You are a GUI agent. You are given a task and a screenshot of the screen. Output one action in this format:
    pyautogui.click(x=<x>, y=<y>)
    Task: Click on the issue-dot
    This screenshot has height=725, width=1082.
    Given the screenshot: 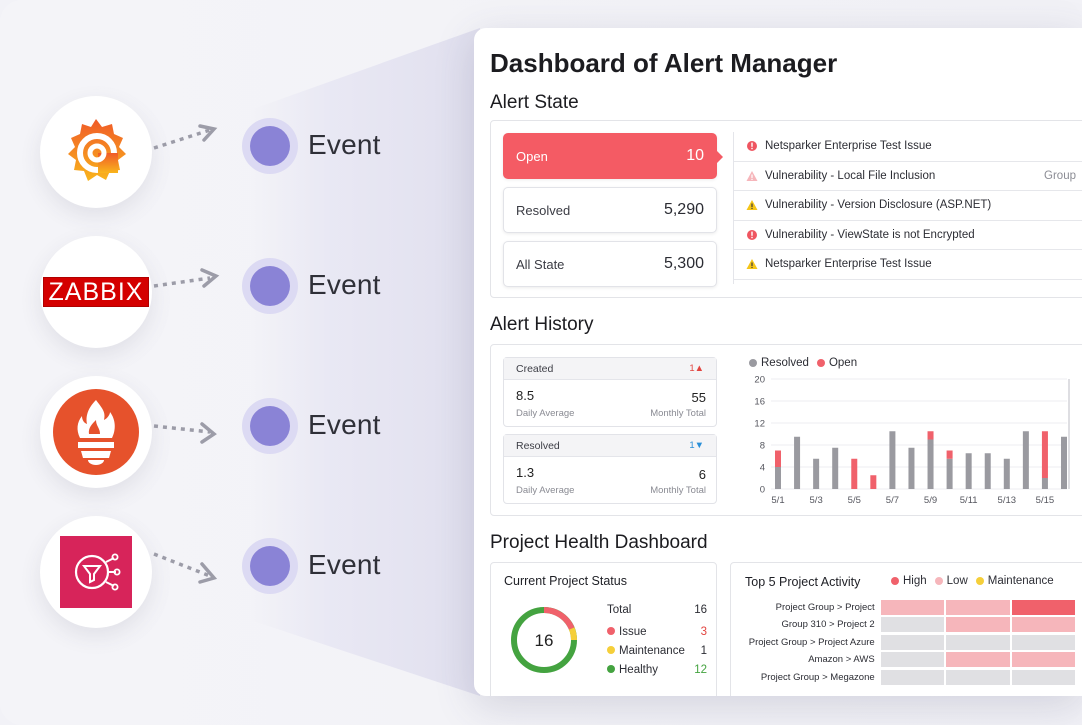 What is the action you would take?
    pyautogui.click(x=611, y=631)
    